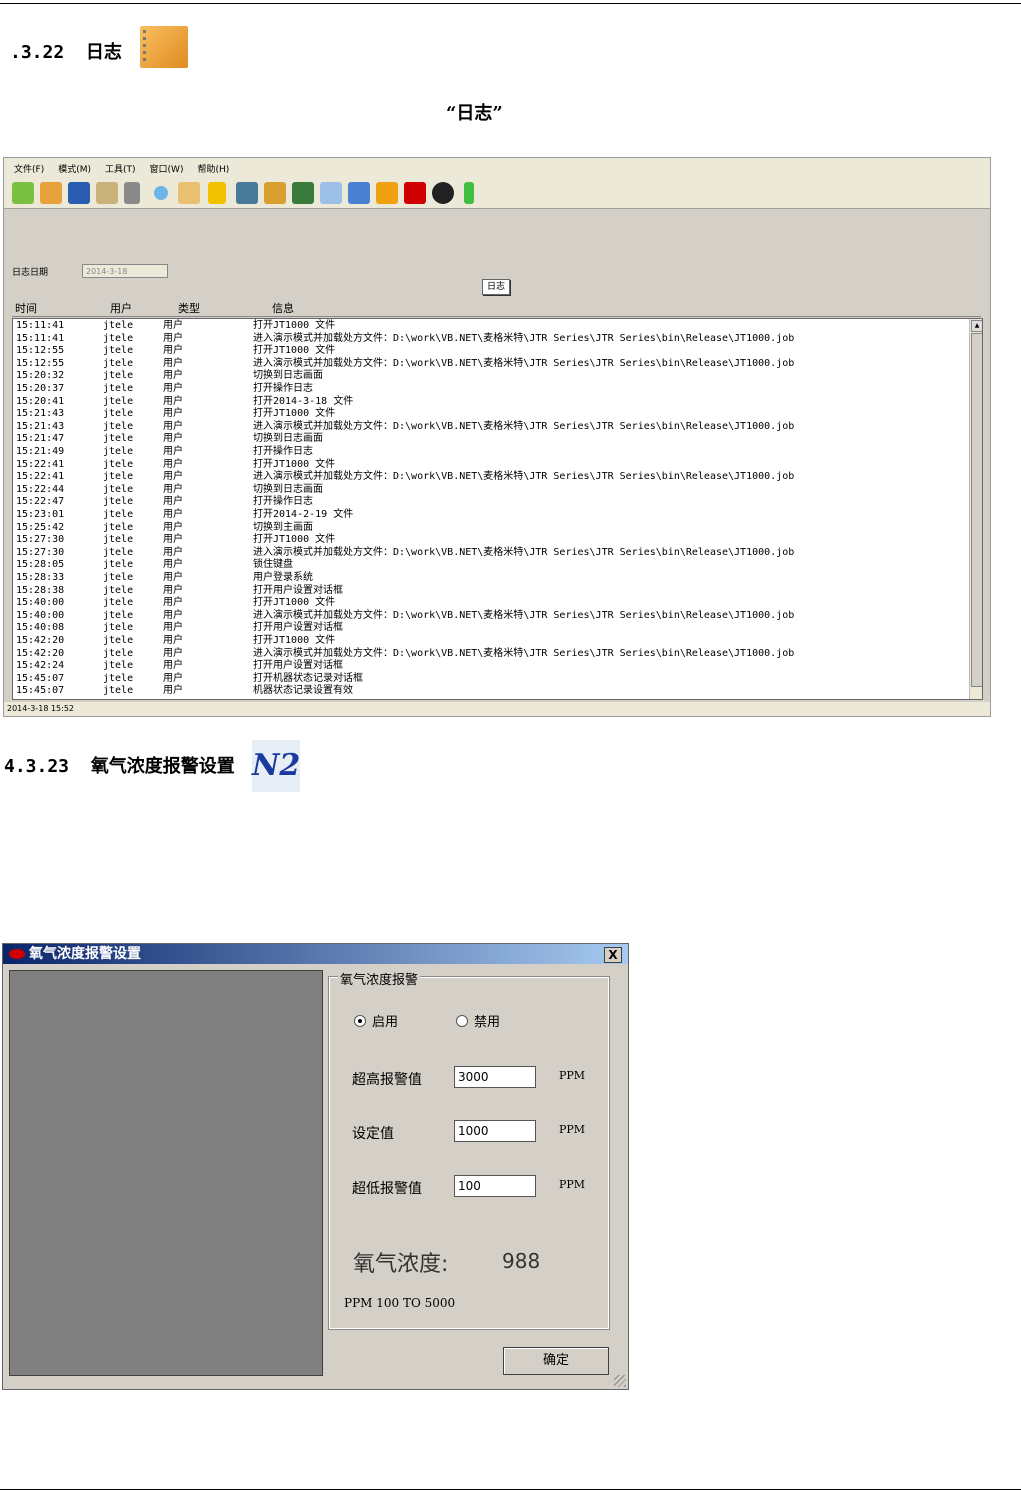 This screenshot has height=1493, width=1021. Describe the element at coordinates (26, 308) in the screenshot. I see `col-time: 时间` at that location.